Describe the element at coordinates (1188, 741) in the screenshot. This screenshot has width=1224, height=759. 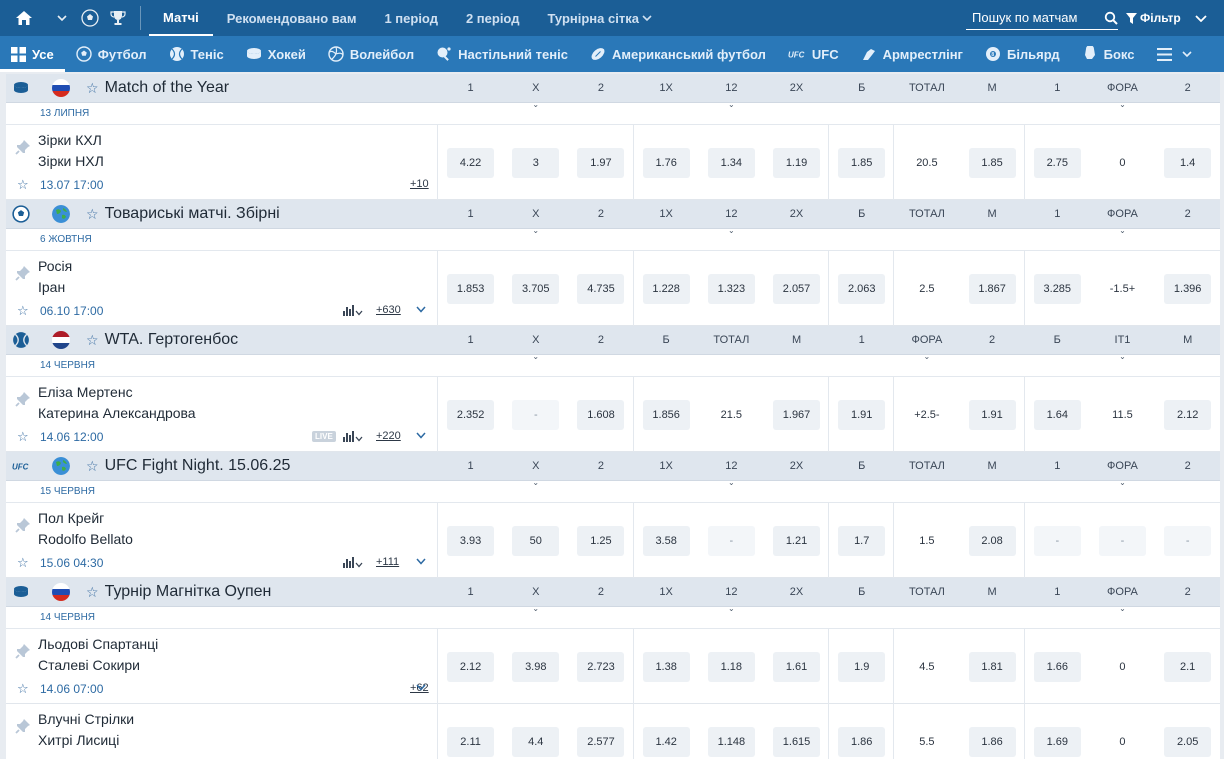
I see `odds-button: 2.05` at that location.